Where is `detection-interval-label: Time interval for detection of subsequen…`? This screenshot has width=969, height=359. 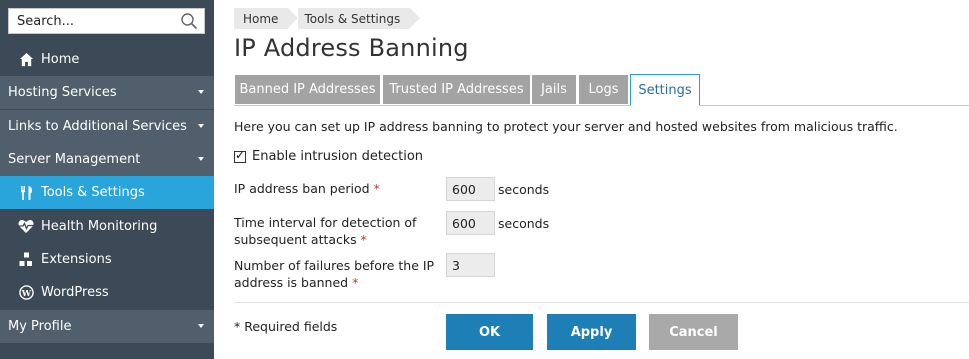
detection-interval-label: Time interval for detection of subsequen… is located at coordinates (325, 231).